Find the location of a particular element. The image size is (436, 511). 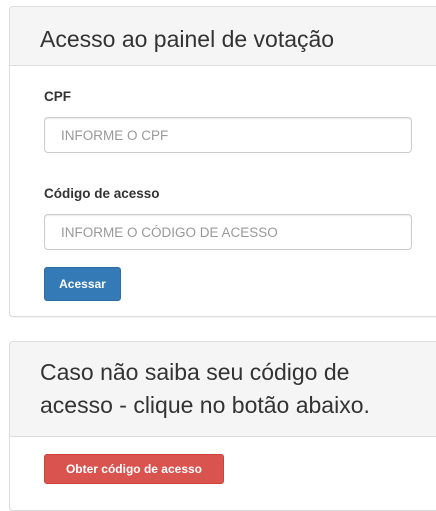

get-code-title-line-2: acesso - clique no botão abaixo. is located at coordinates (205, 405).